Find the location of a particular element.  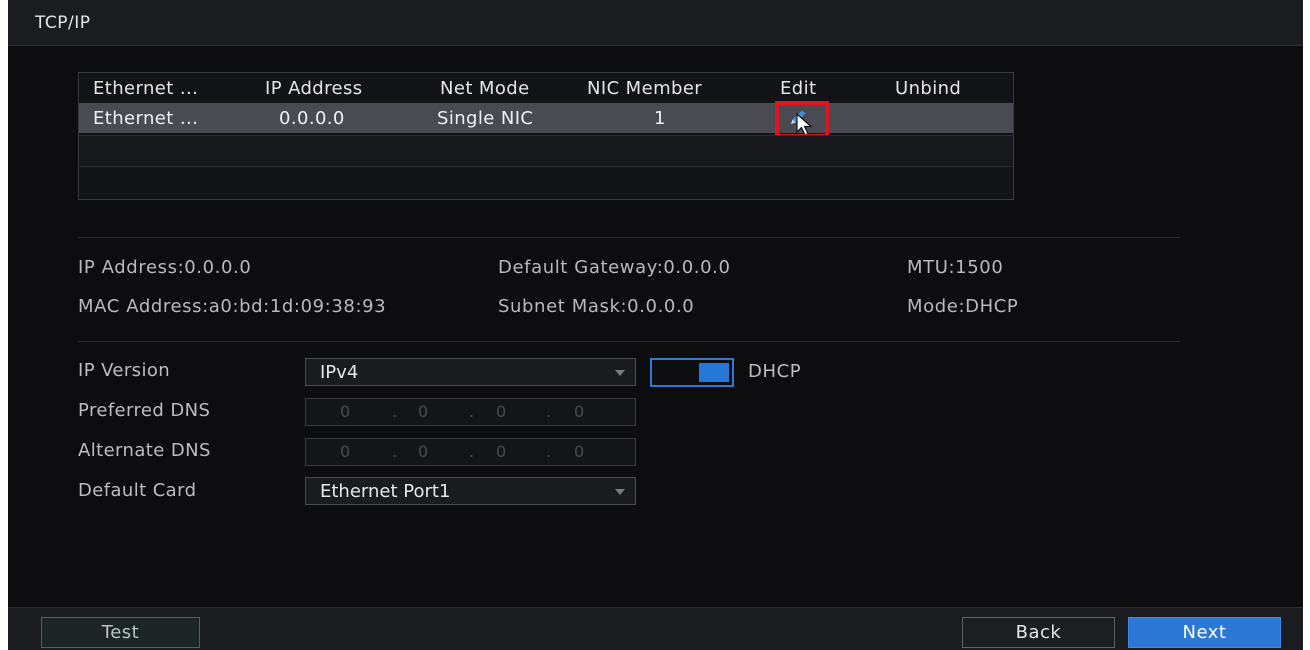

table-row: Ethernet ... 0.0.0.0 Single NIC 1 is located at coordinates (546, 119).